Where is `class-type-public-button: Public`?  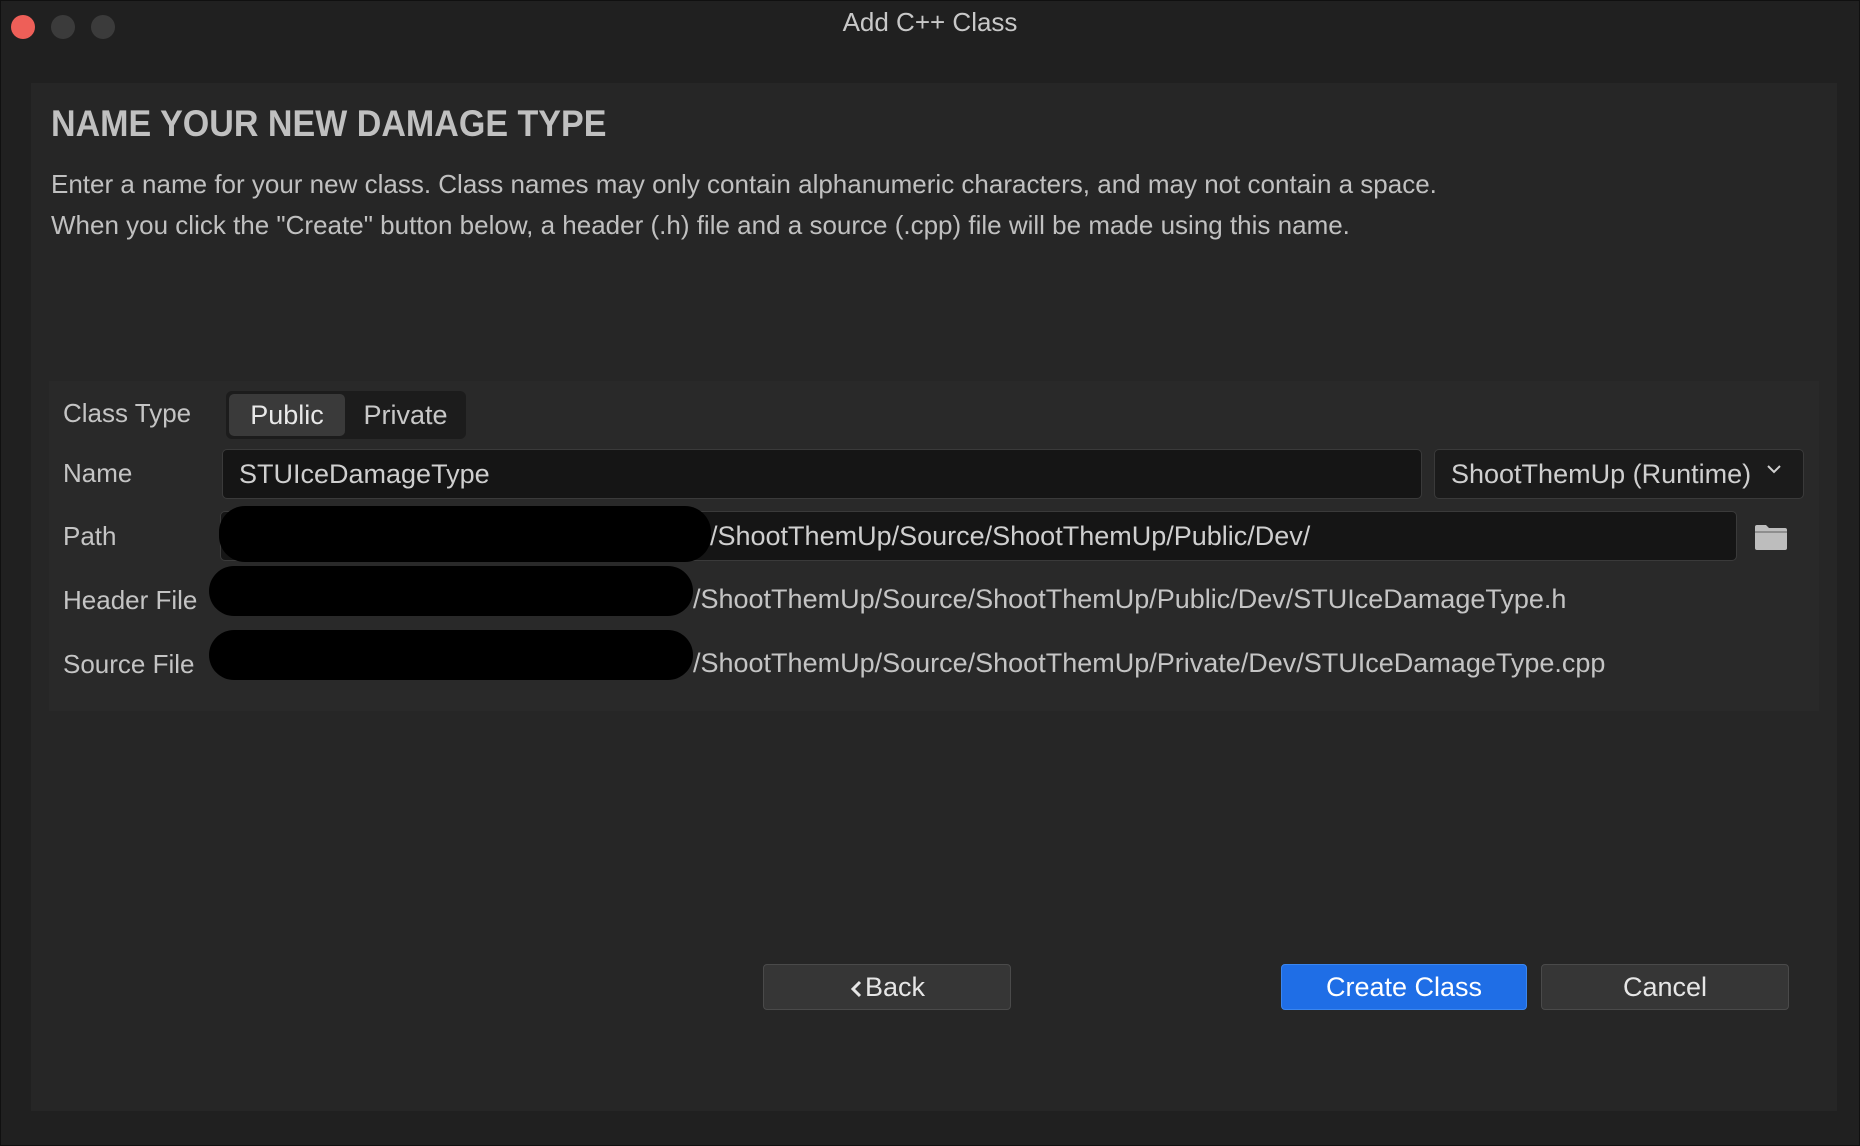
class-type-public-button: Public is located at coordinates (287, 415).